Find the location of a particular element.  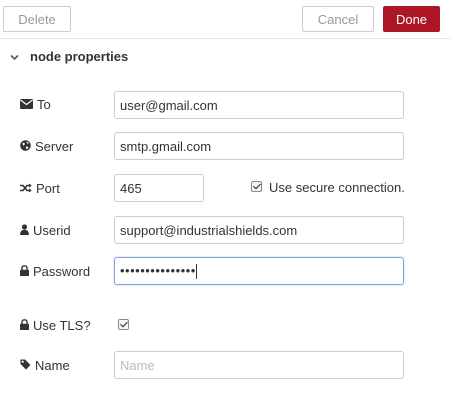

userid-label: Userid is located at coordinates (52, 230).